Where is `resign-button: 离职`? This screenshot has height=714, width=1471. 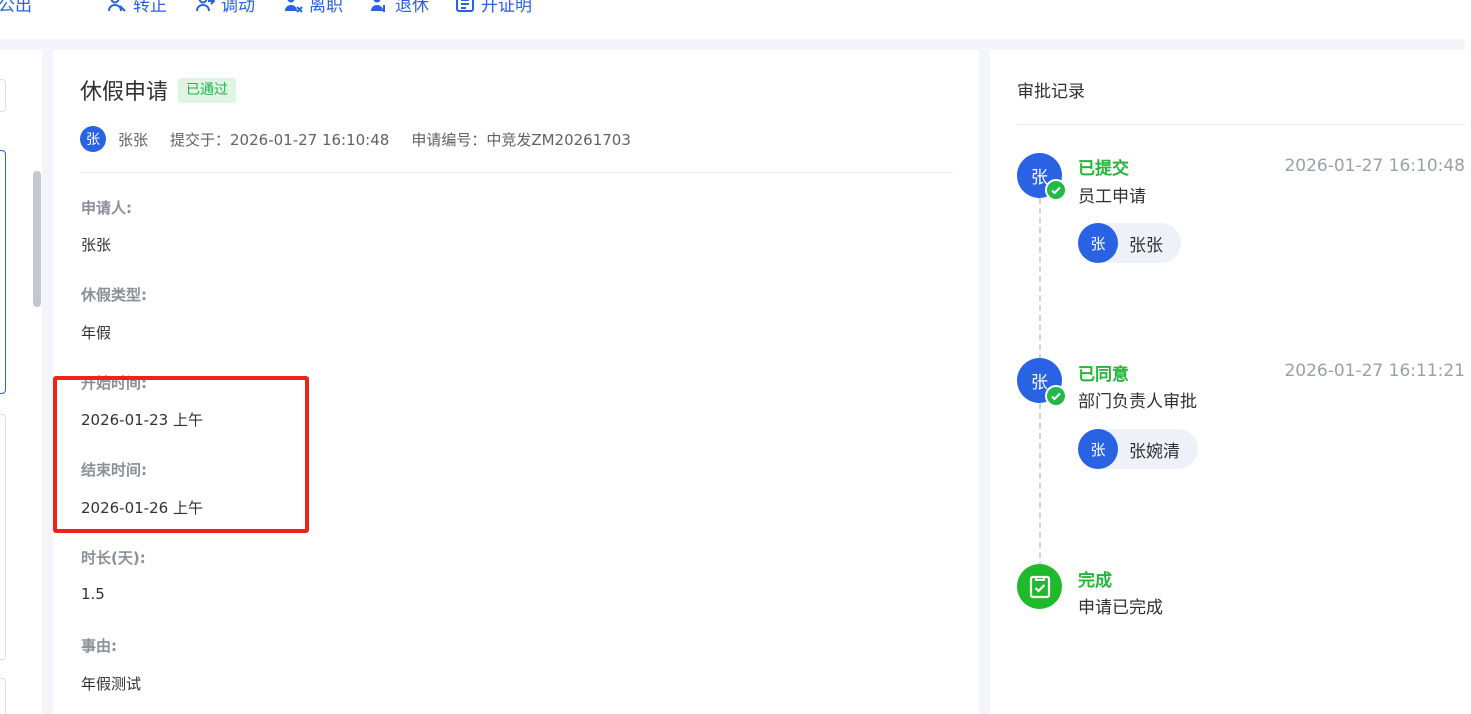 resign-button: 离职 is located at coordinates (313, 8).